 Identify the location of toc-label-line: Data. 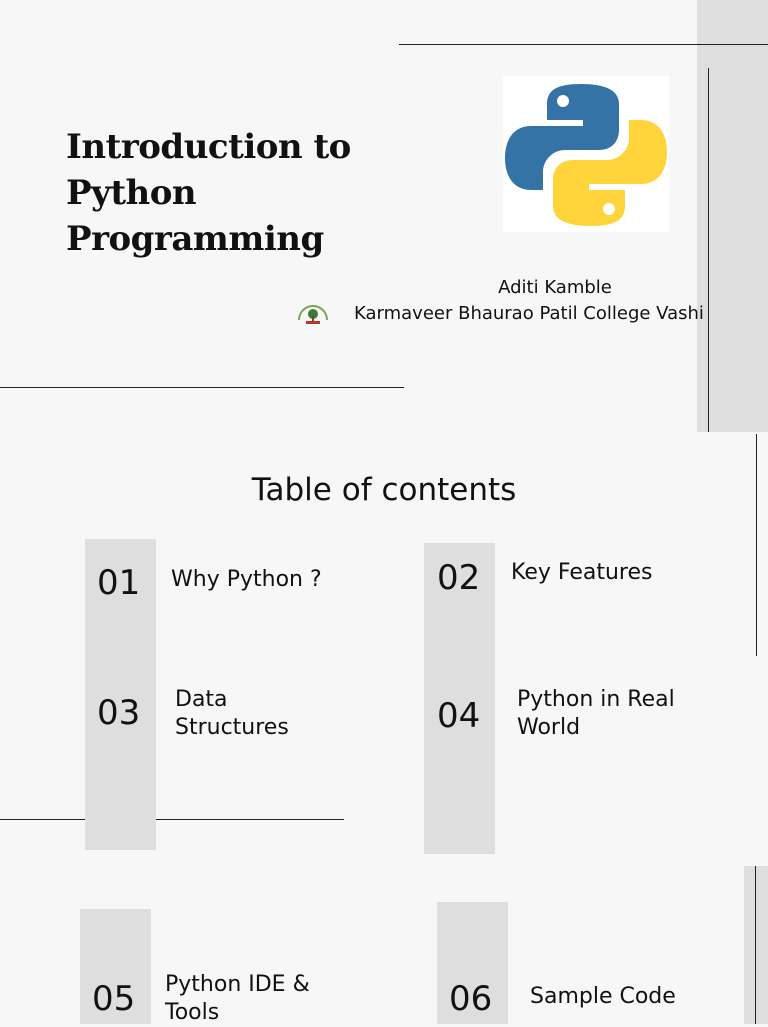
(201, 699).